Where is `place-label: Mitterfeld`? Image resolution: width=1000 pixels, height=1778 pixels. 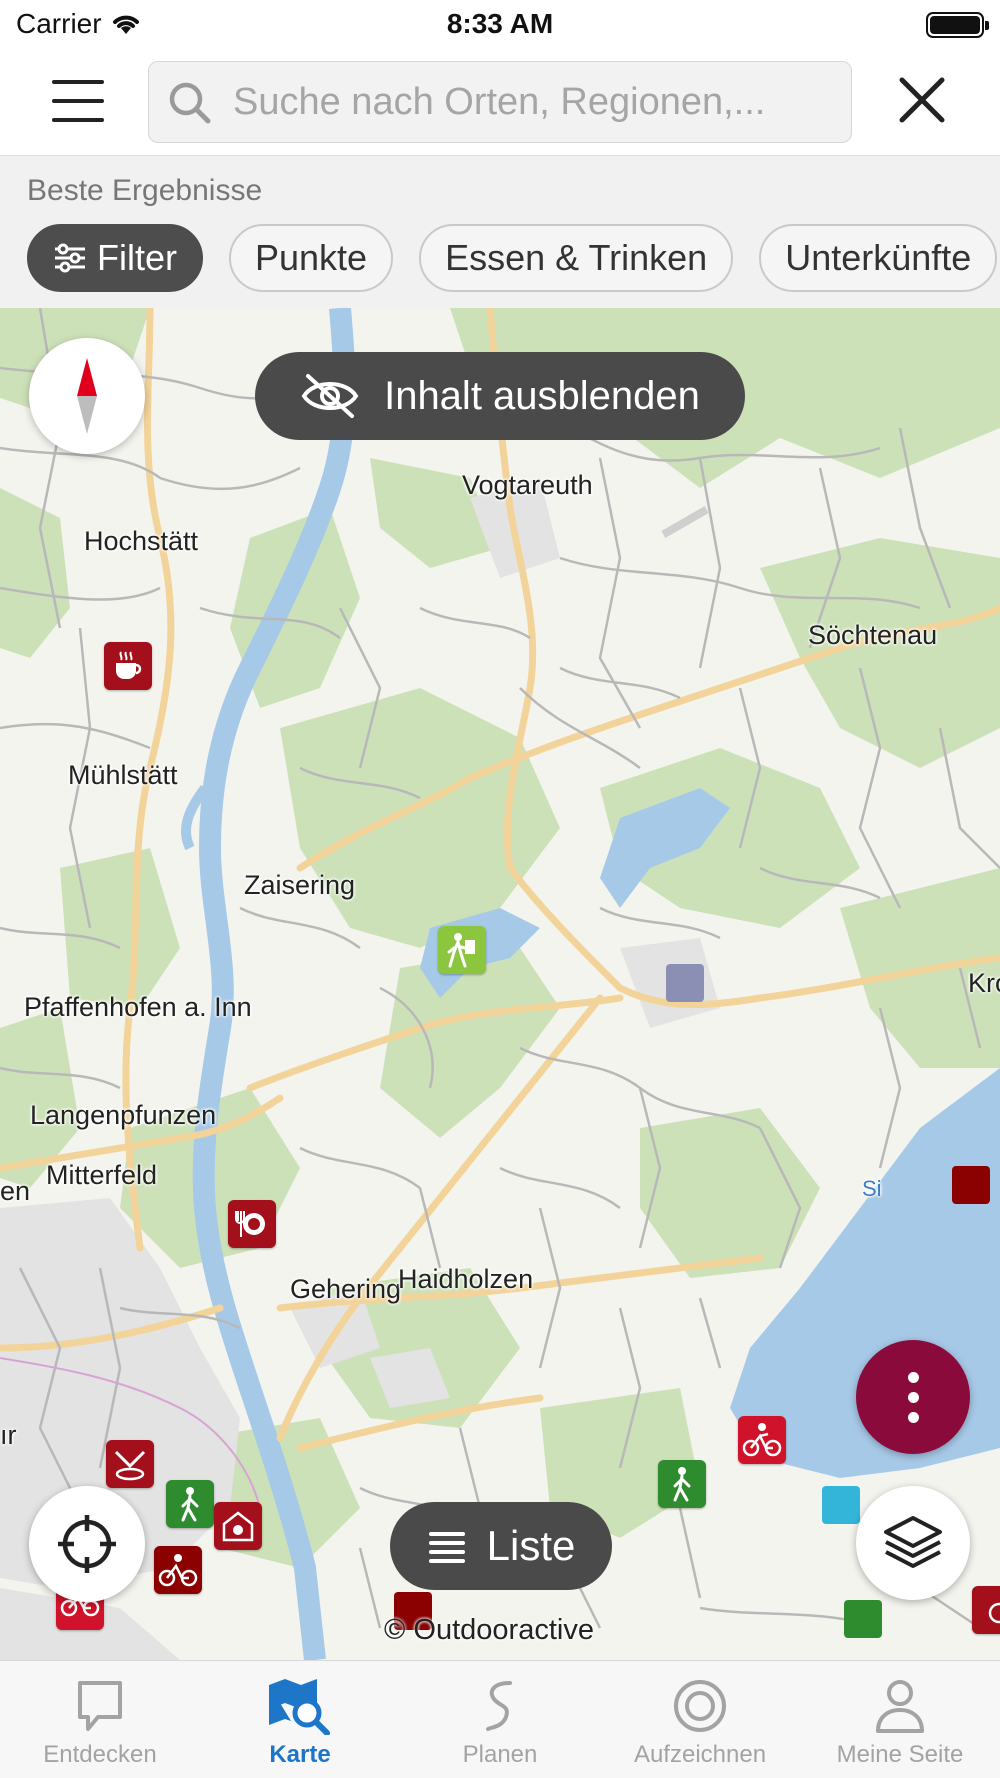 place-label: Mitterfeld is located at coordinates (102, 1175).